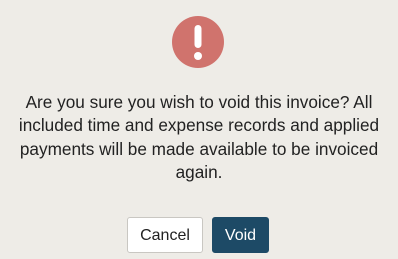 Image resolution: width=398 pixels, height=259 pixels. I want to click on cancel-button: Cancel, so click(165, 235).